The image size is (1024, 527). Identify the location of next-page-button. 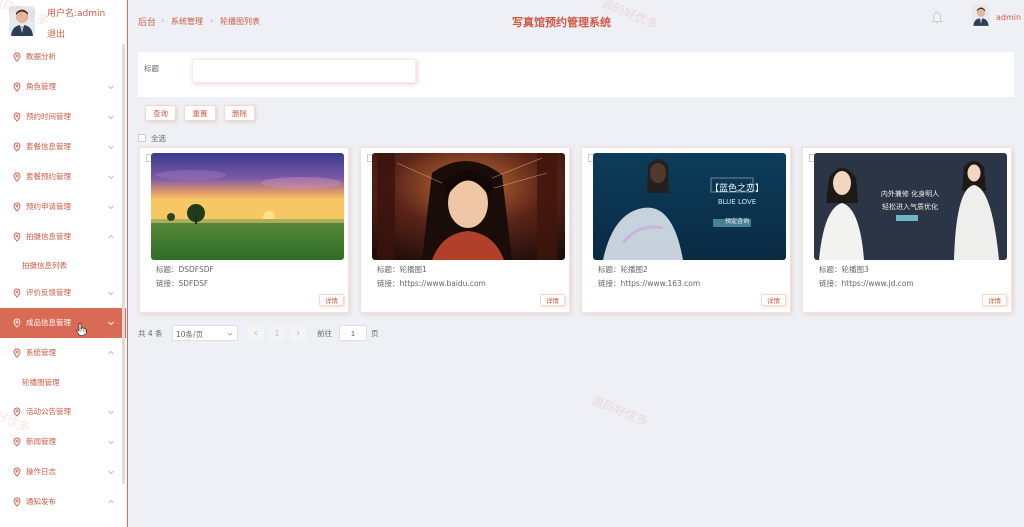
(298, 333).